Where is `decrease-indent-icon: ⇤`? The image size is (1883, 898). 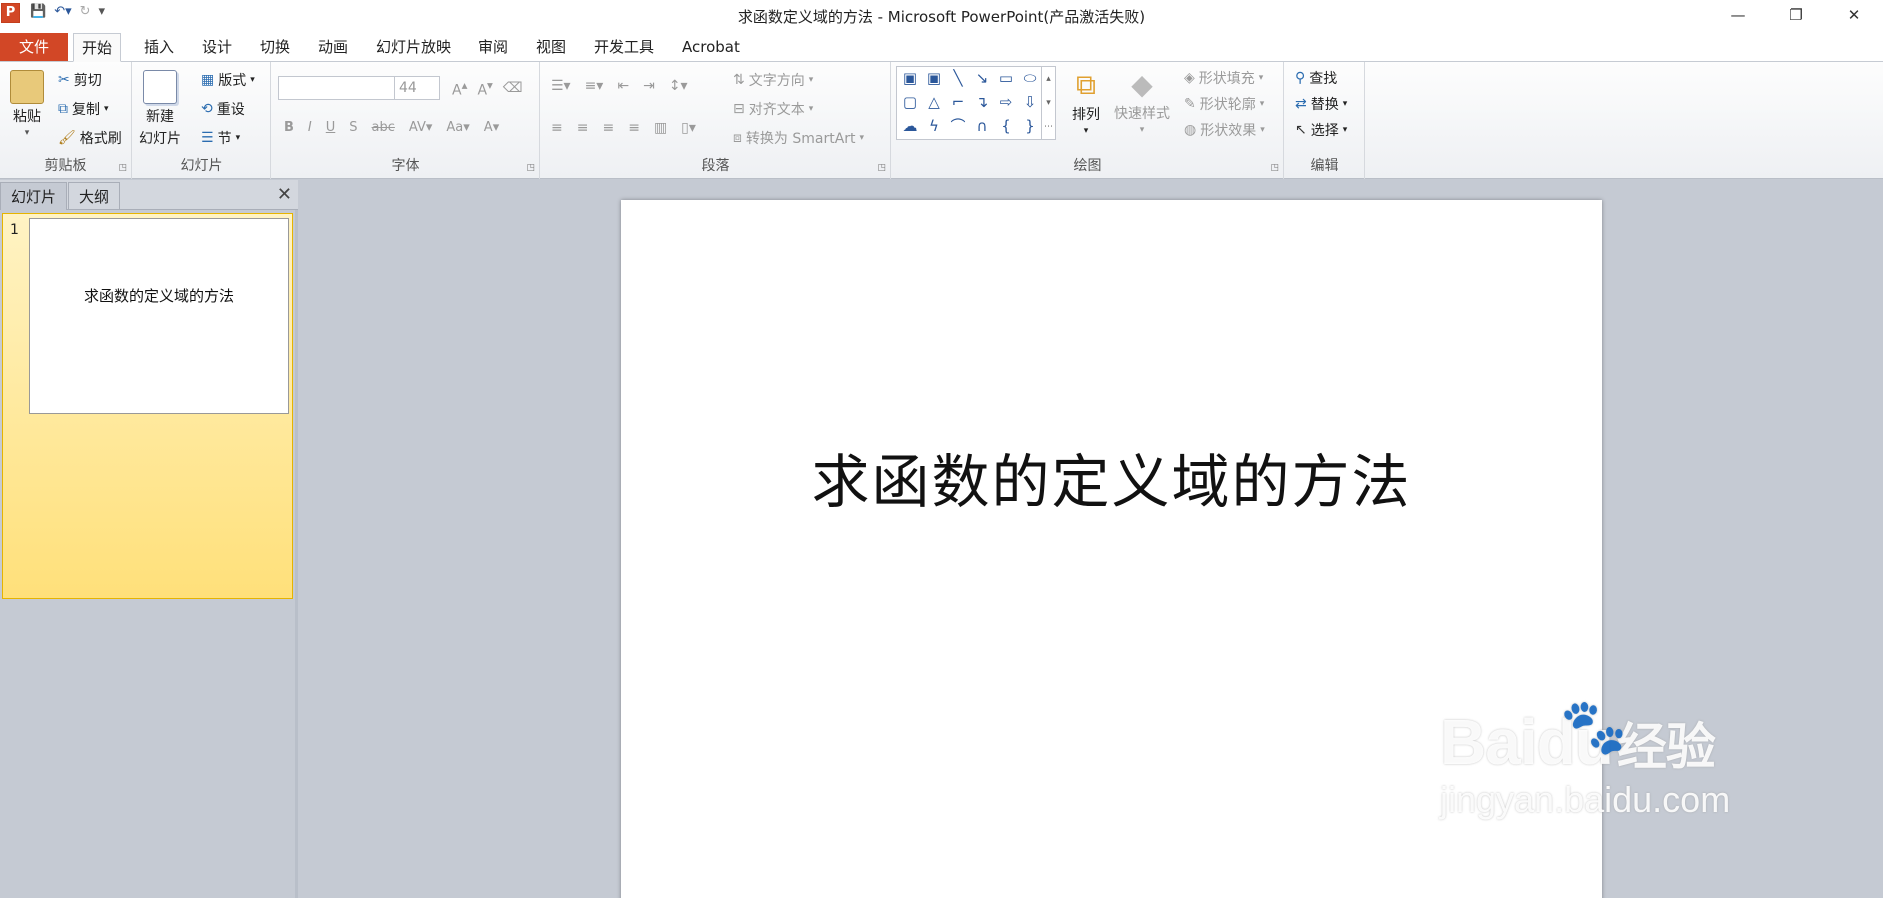 decrease-indent-icon: ⇤ is located at coordinates (623, 86).